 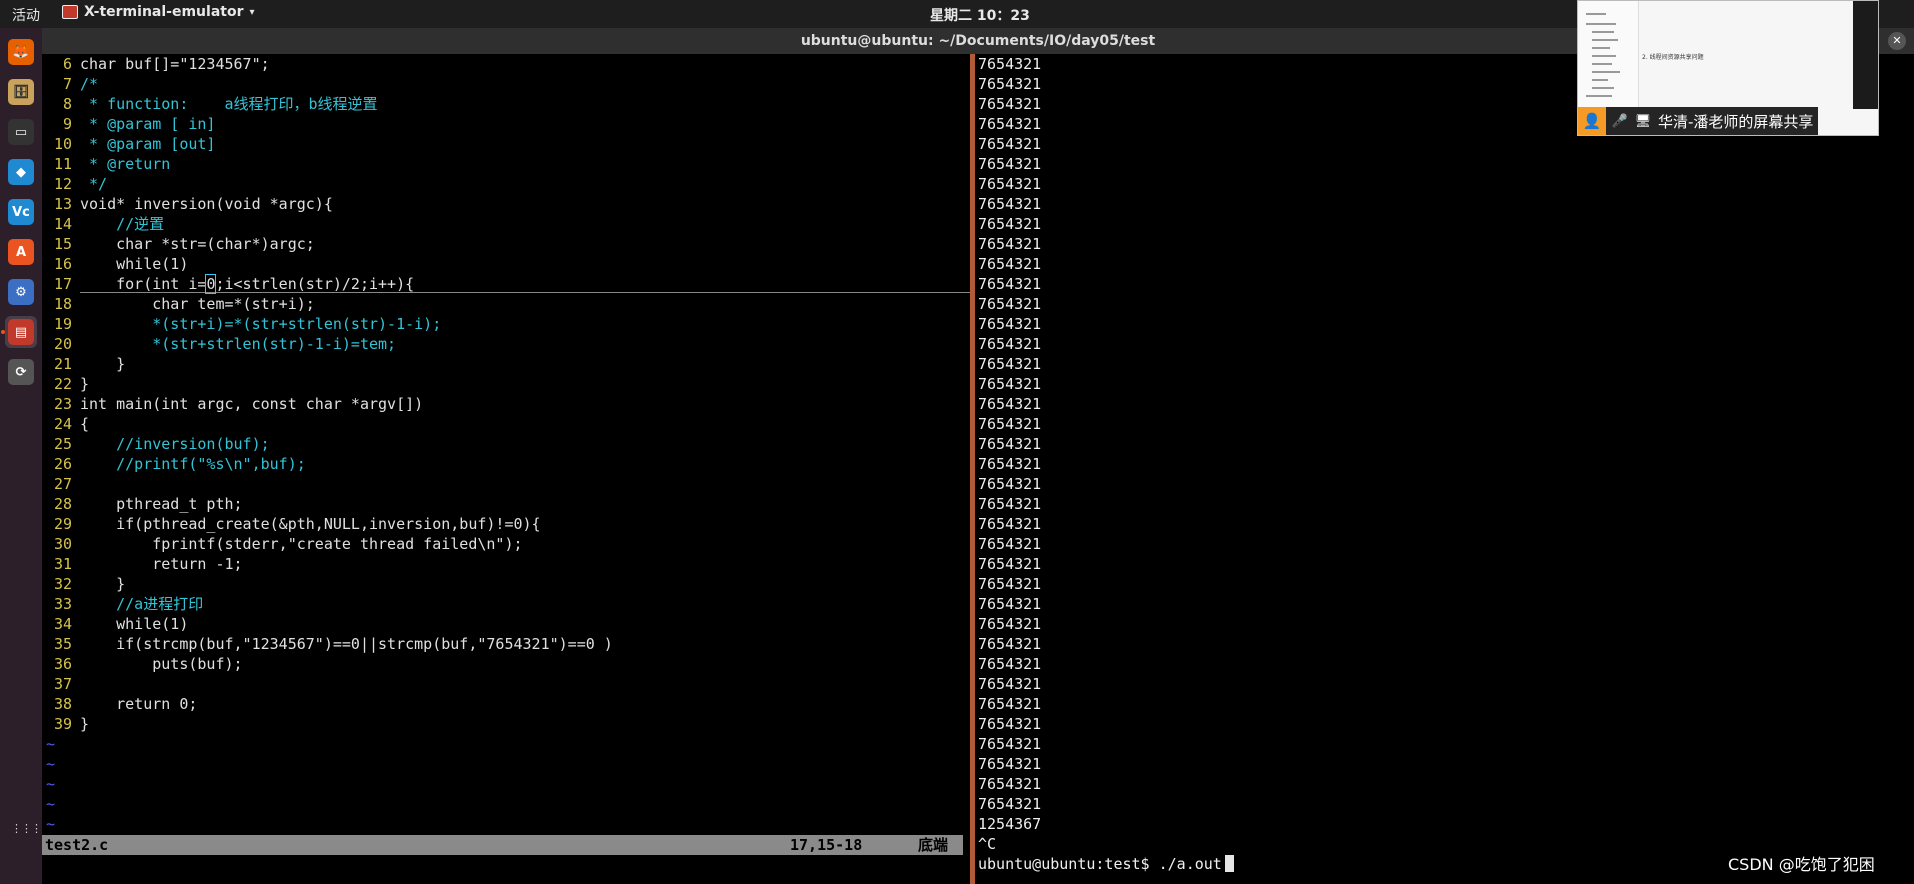 What do you see at coordinates (74, 184) in the screenshot?
I see `code-line: 12 */` at bounding box center [74, 184].